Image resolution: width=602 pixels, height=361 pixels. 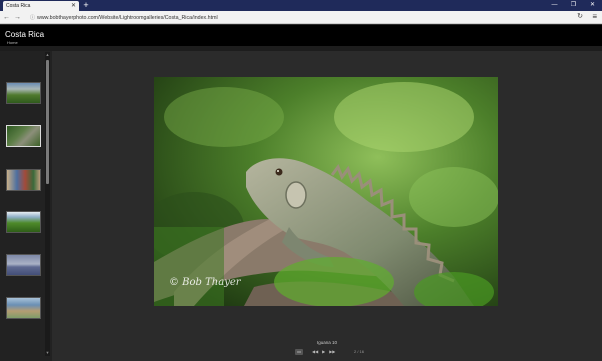 What do you see at coordinates (327, 342) in the screenshot?
I see `photo-caption: Iguana 10` at bounding box center [327, 342].